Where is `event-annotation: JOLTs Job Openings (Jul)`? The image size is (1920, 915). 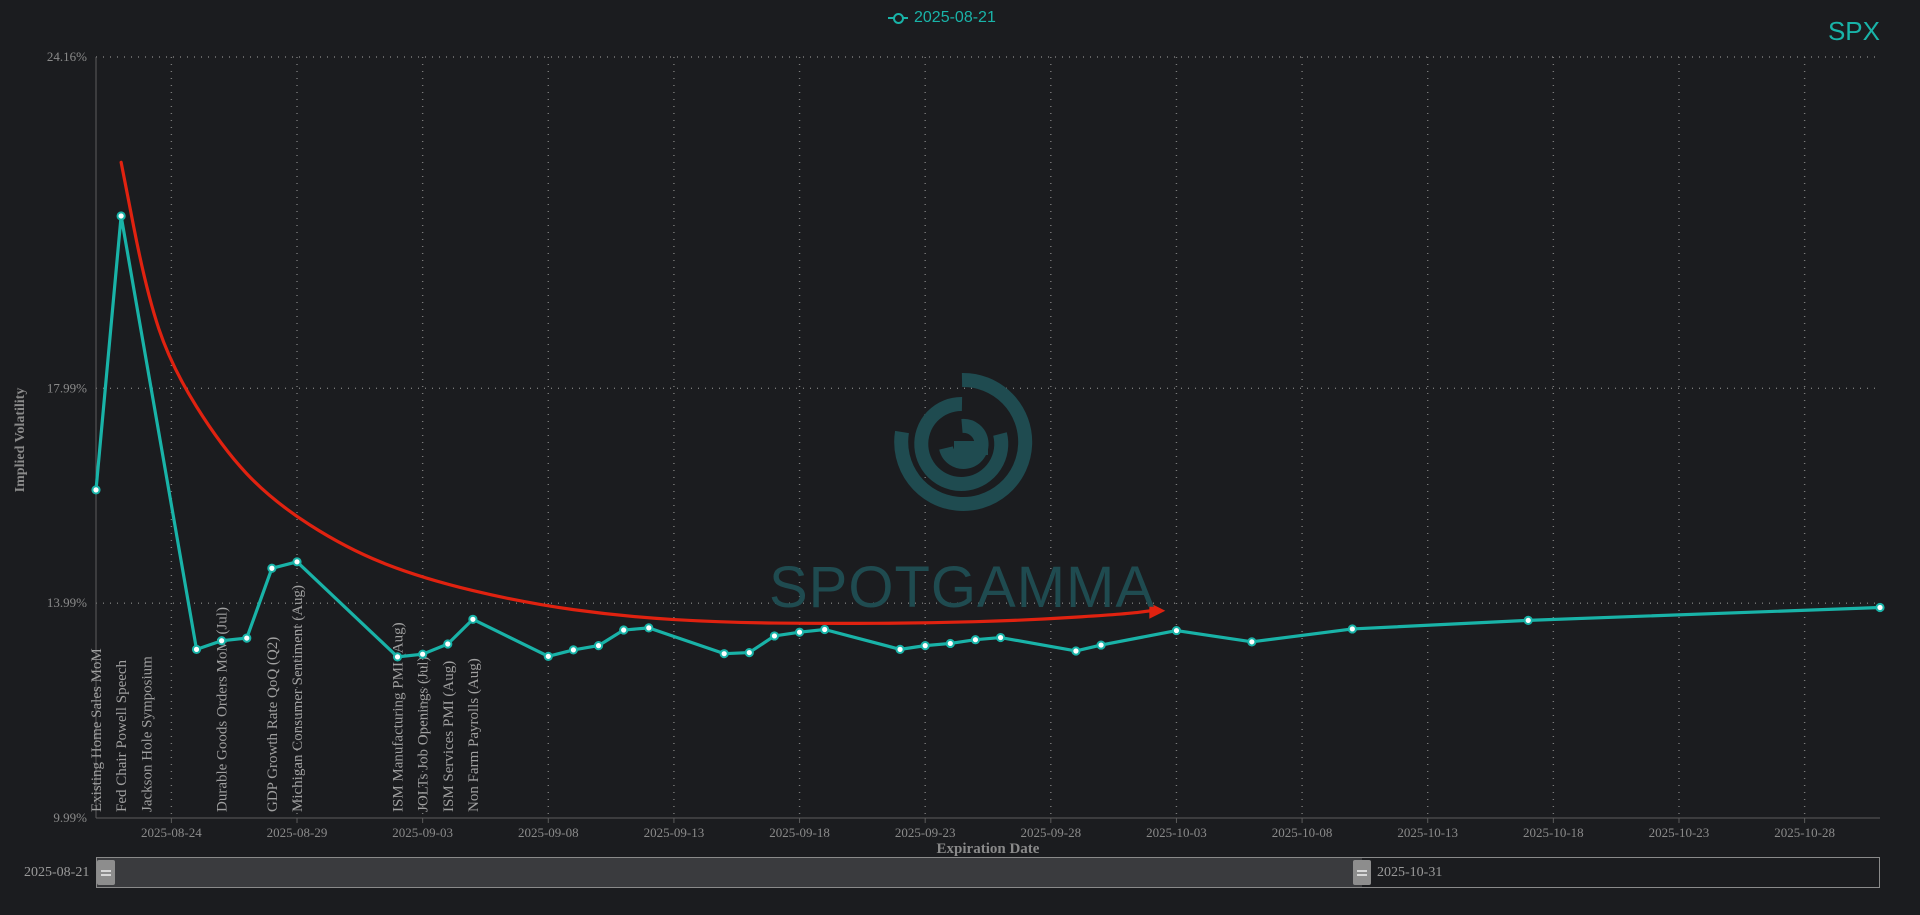 event-annotation: JOLTs Job Openings (Jul) is located at coordinates (424, 735).